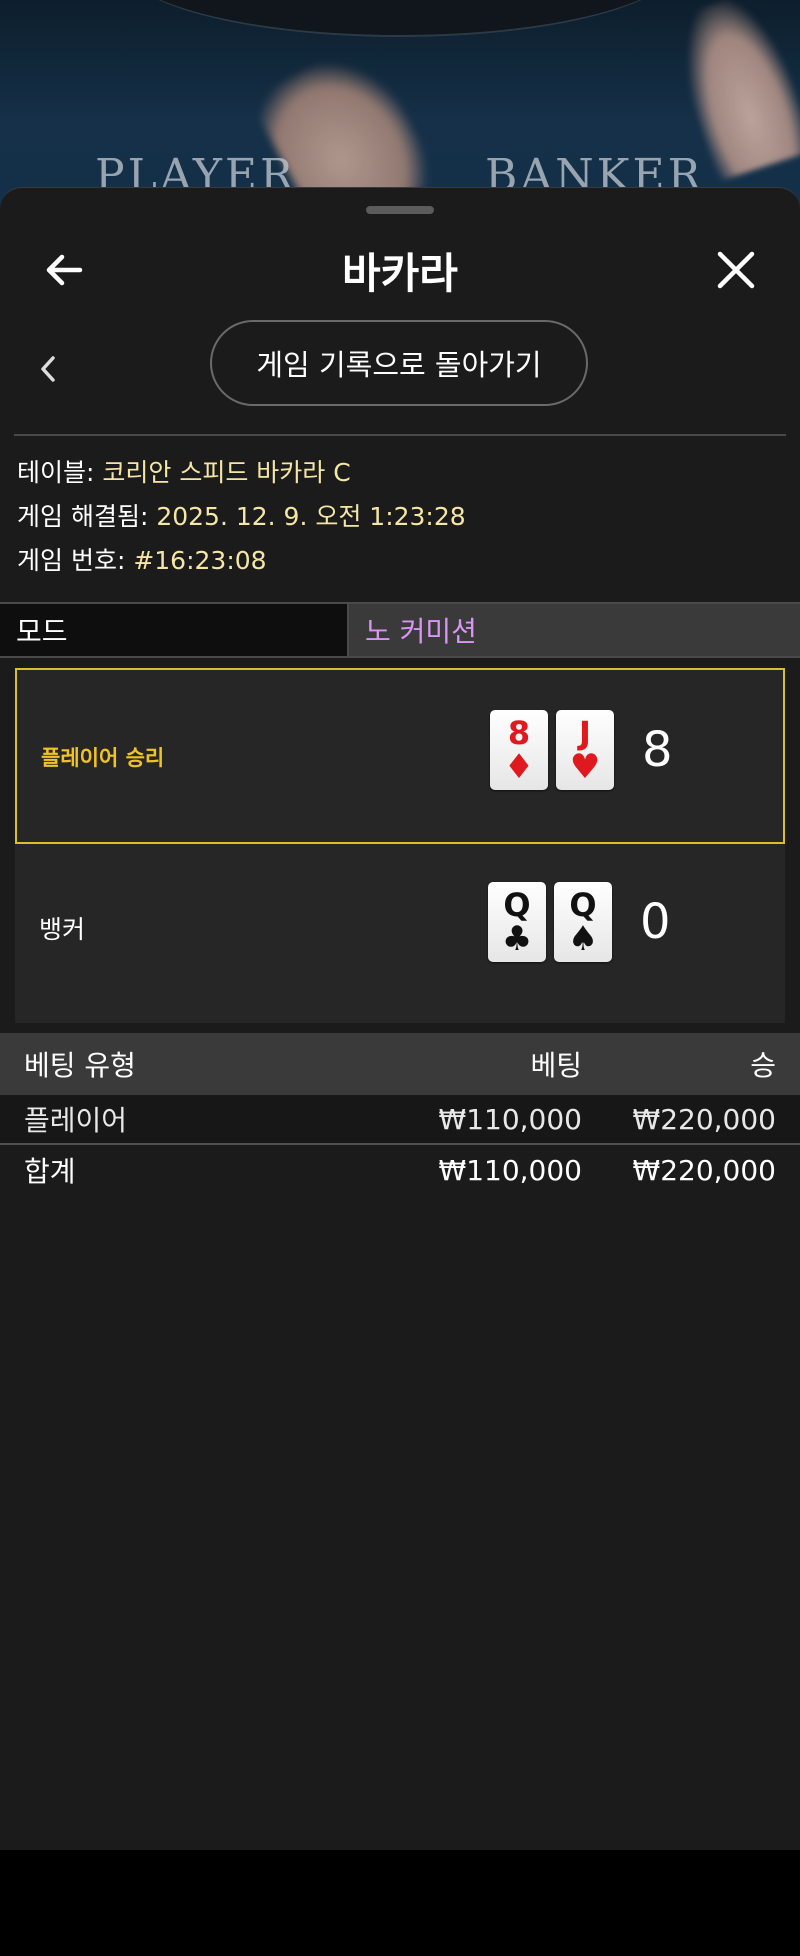 Image resolution: width=800 pixels, height=1956 pixels. I want to click on table-info: 테이블: 코리안 스피드 바카라 C, so click(402, 473).